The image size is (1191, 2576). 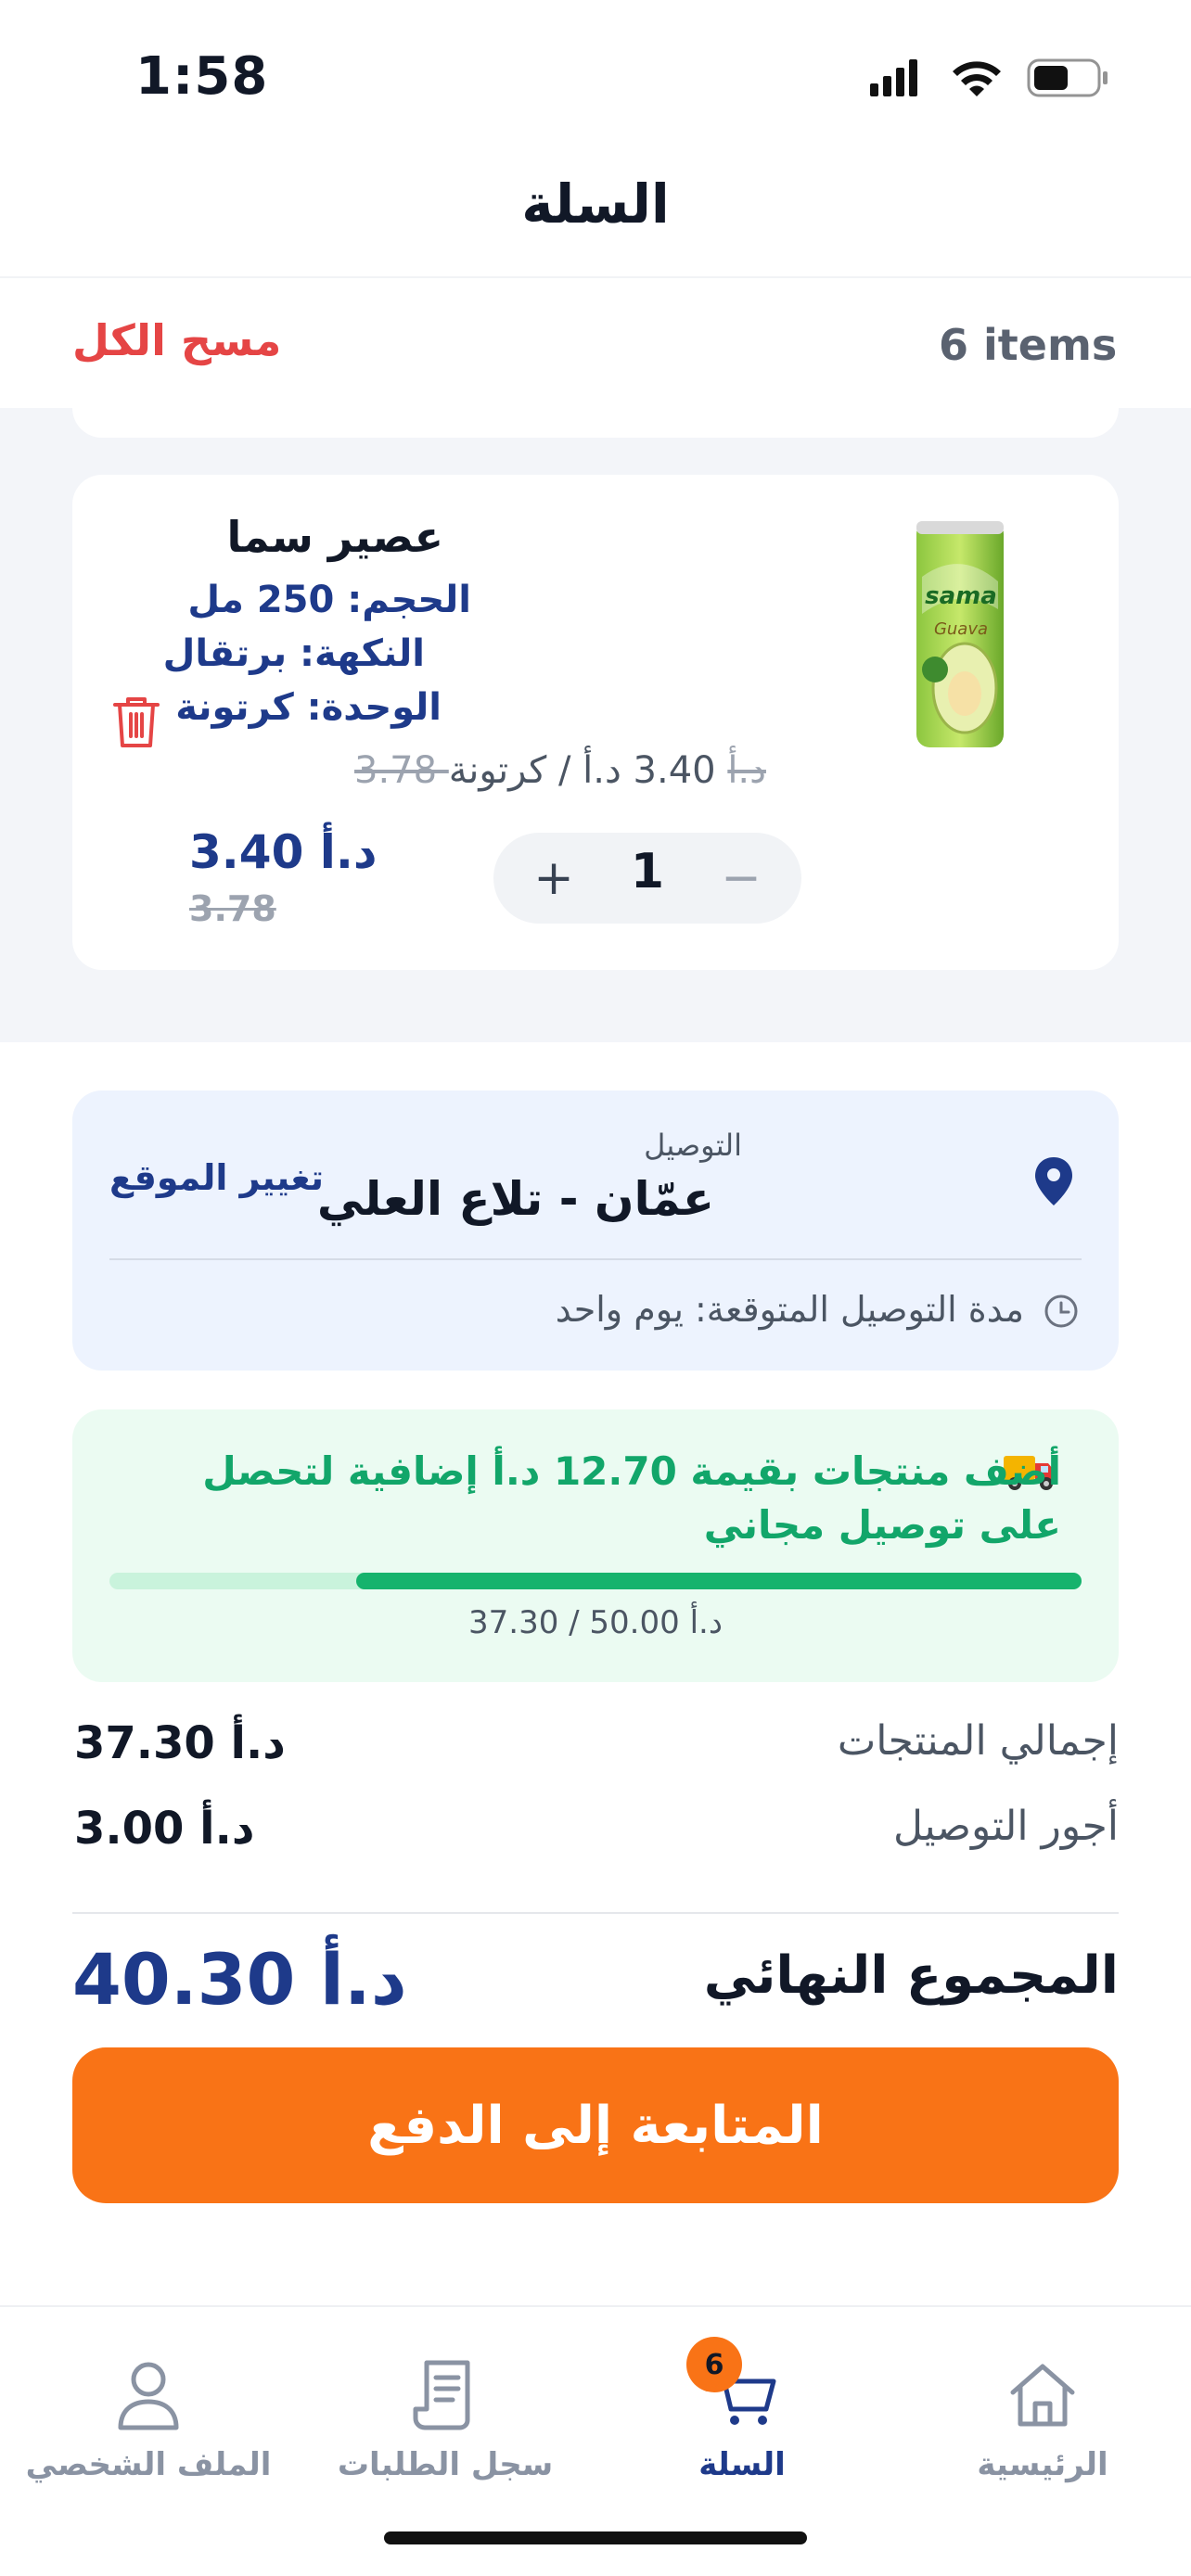 I want to click on cart-count-badge: 6, so click(x=714, y=2365).